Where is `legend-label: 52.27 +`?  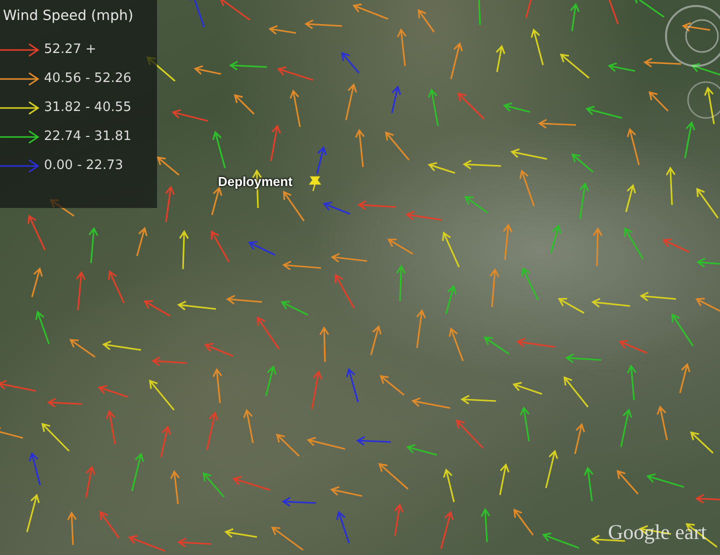
legend-label: 52.27 + is located at coordinates (70, 49).